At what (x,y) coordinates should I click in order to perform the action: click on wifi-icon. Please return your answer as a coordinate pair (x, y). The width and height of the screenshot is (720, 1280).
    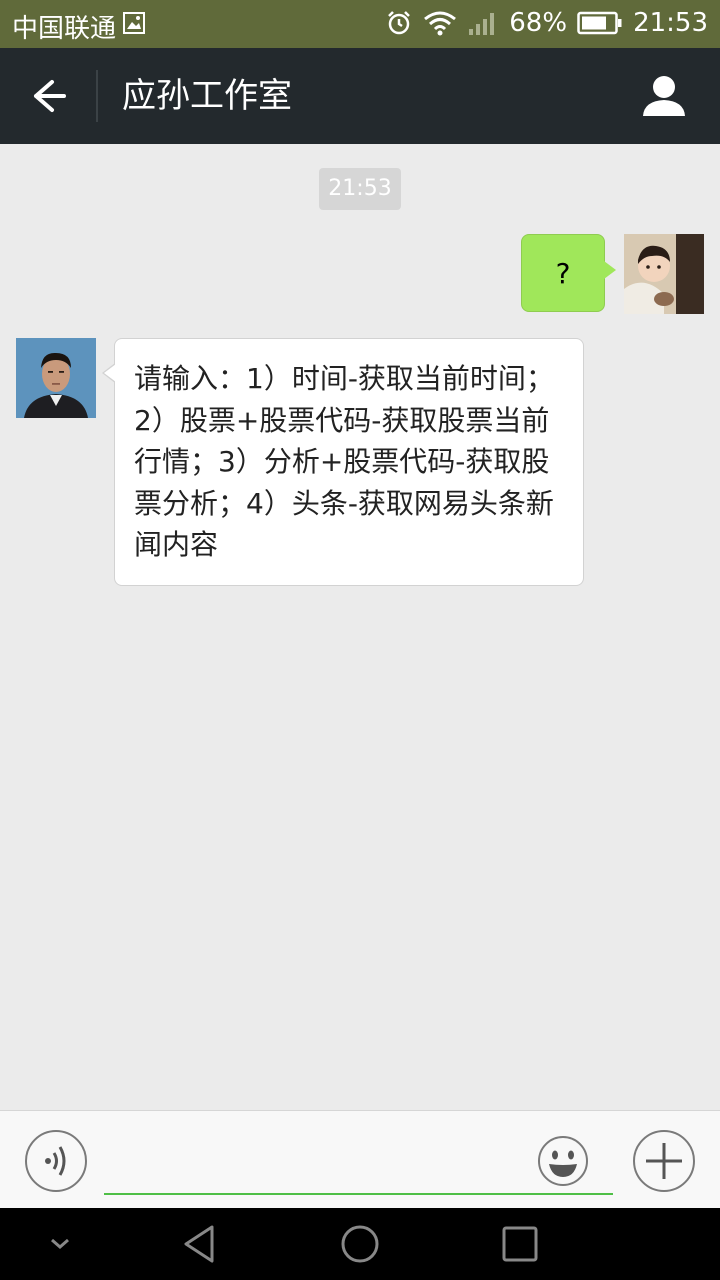
    Looking at the image, I should click on (440, 23).